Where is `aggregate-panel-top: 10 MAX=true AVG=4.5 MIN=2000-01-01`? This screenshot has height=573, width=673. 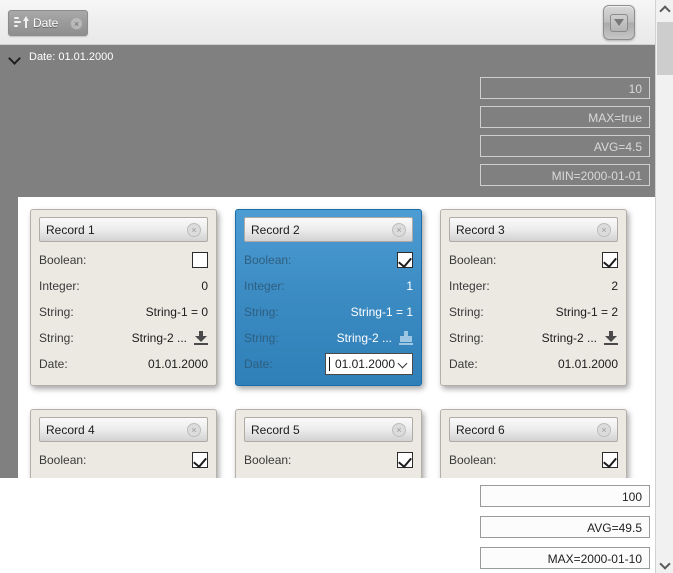
aggregate-panel-top: 10 MAX=true AVG=4.5 MIN=2000-01-01 is located at coordinates (565, 135).